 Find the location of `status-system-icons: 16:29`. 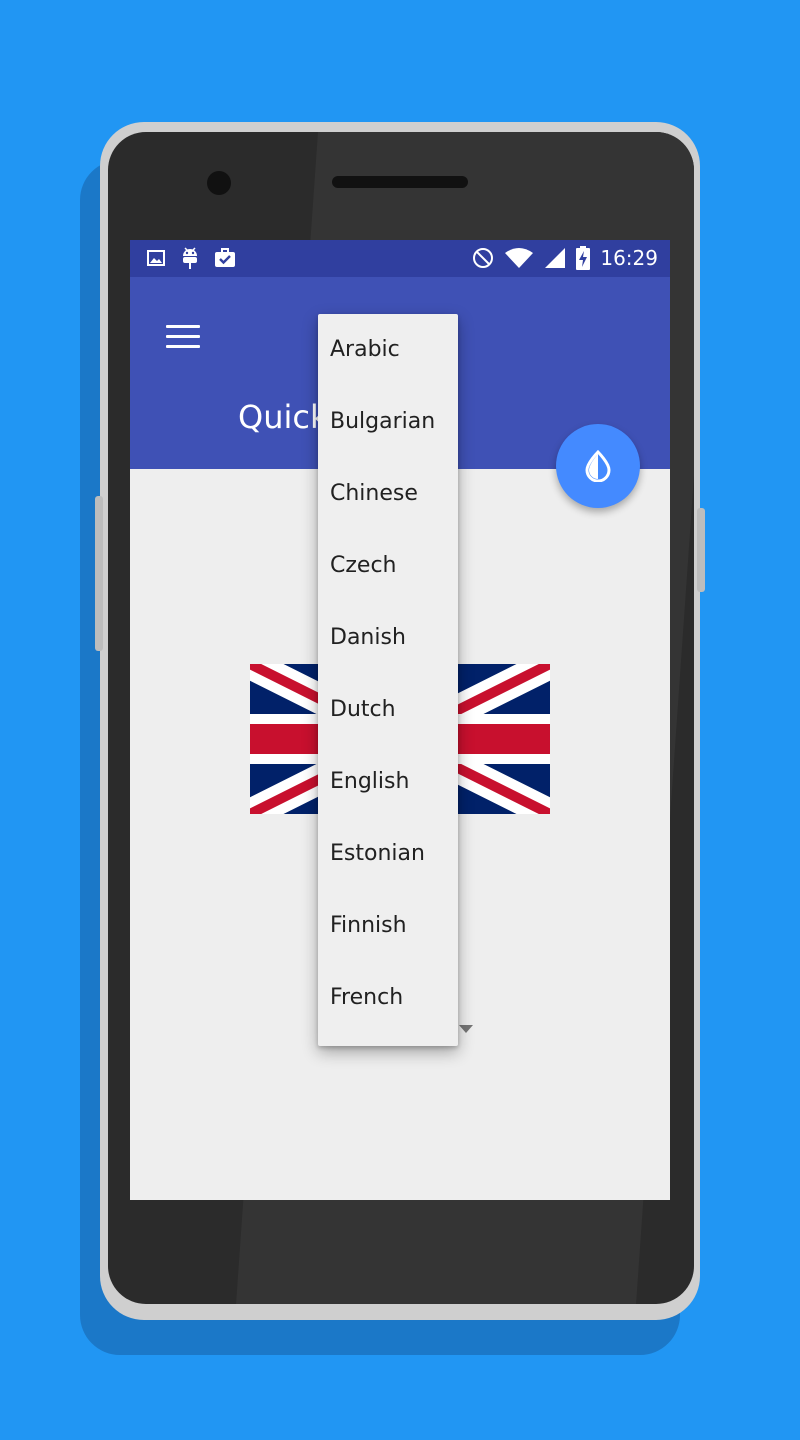

status-system-icons: 16:29 is located at coordinates (565, 258).